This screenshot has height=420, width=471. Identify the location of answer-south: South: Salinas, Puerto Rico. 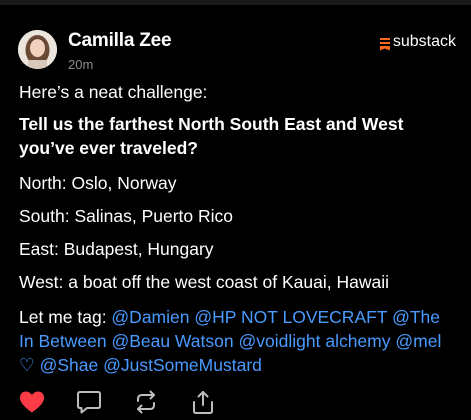
(126, 216).